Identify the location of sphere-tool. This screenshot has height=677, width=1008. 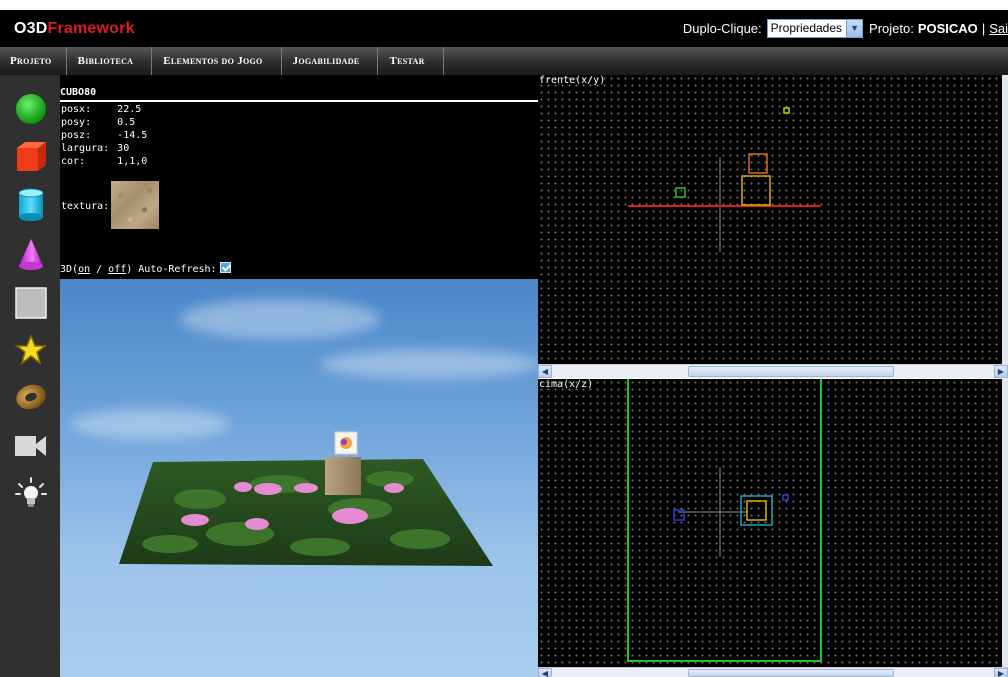
(31, 109).